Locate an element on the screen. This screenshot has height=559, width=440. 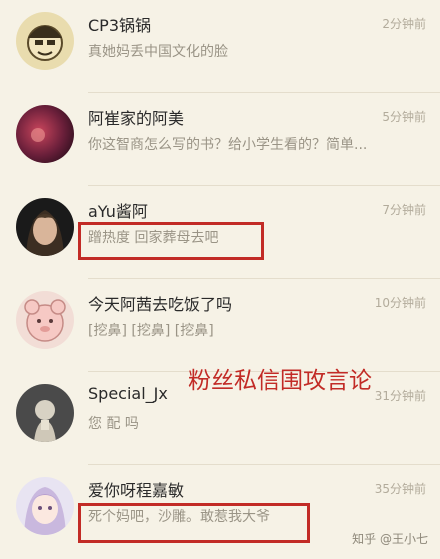
message-time: 35分钟前 is located at coordinates (400, 489).